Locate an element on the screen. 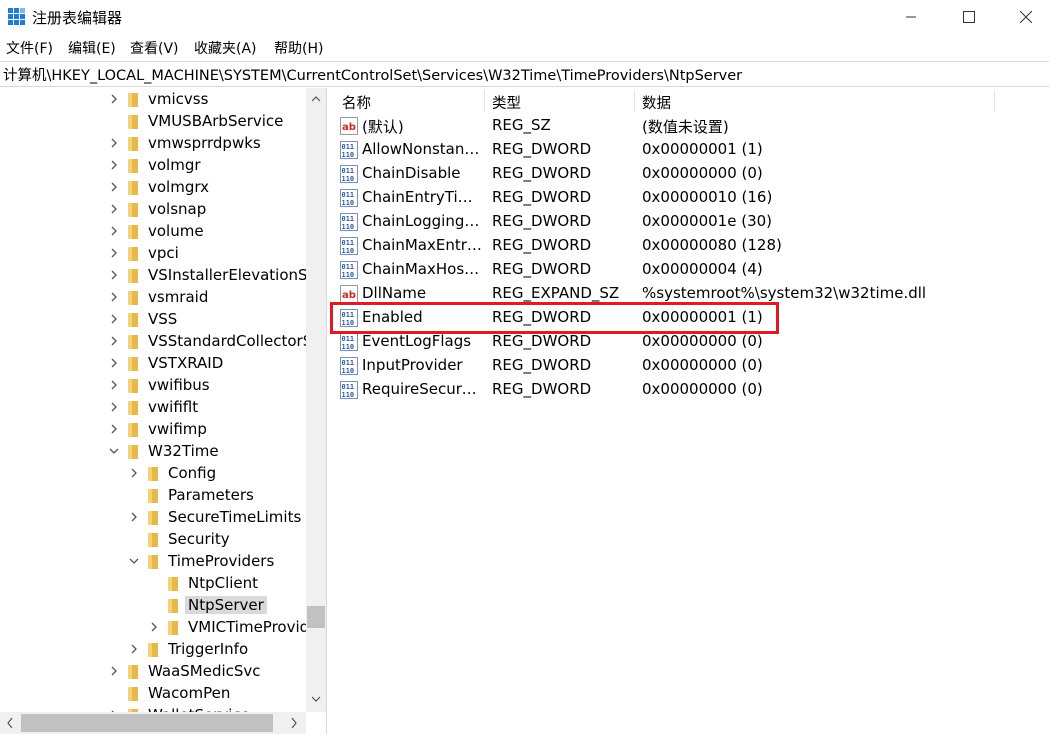 This screenshot has height=738, width=1049. tree-item-config: Config is located at coordinates (153, 474).